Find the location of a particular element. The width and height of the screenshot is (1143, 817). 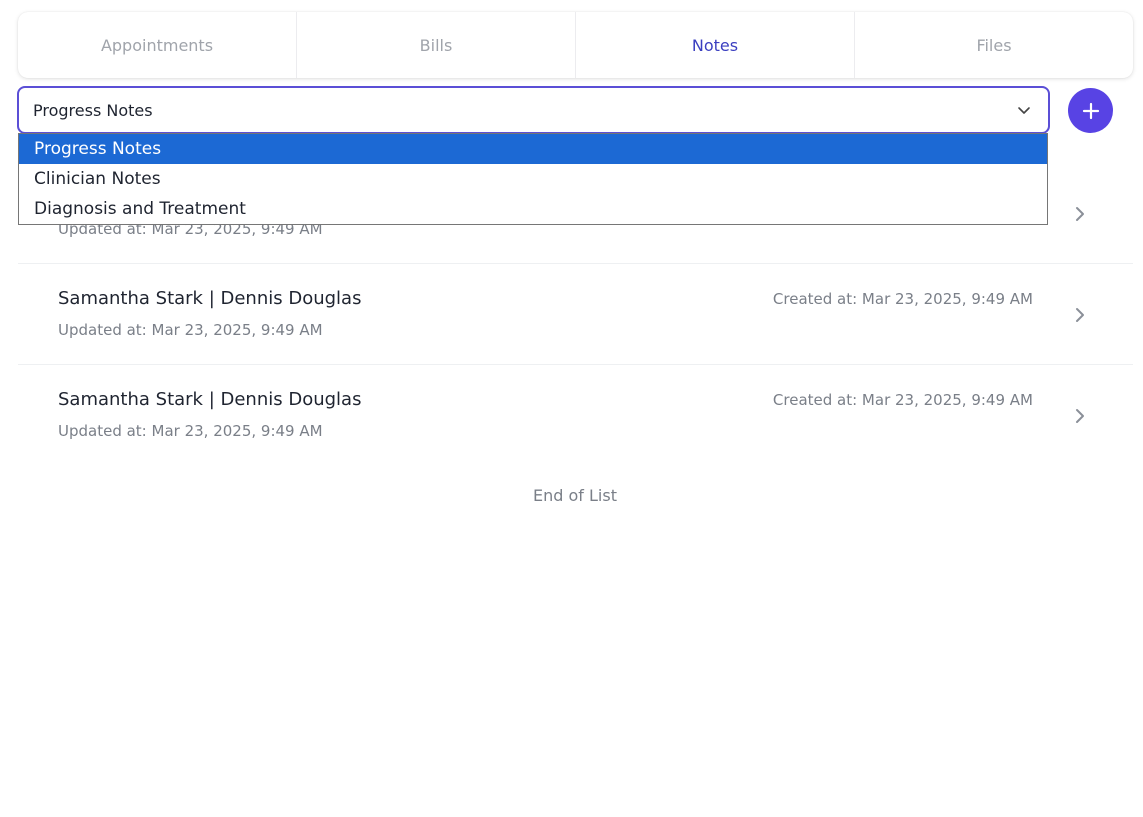

tab-notes: Notes is located at coordinates (715, 45).